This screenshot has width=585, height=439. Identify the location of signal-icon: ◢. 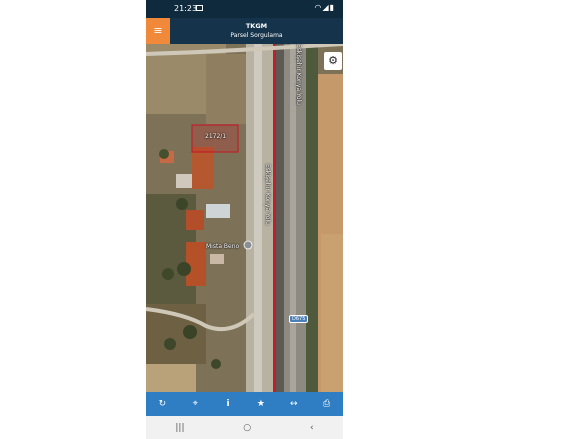
(326, 7).